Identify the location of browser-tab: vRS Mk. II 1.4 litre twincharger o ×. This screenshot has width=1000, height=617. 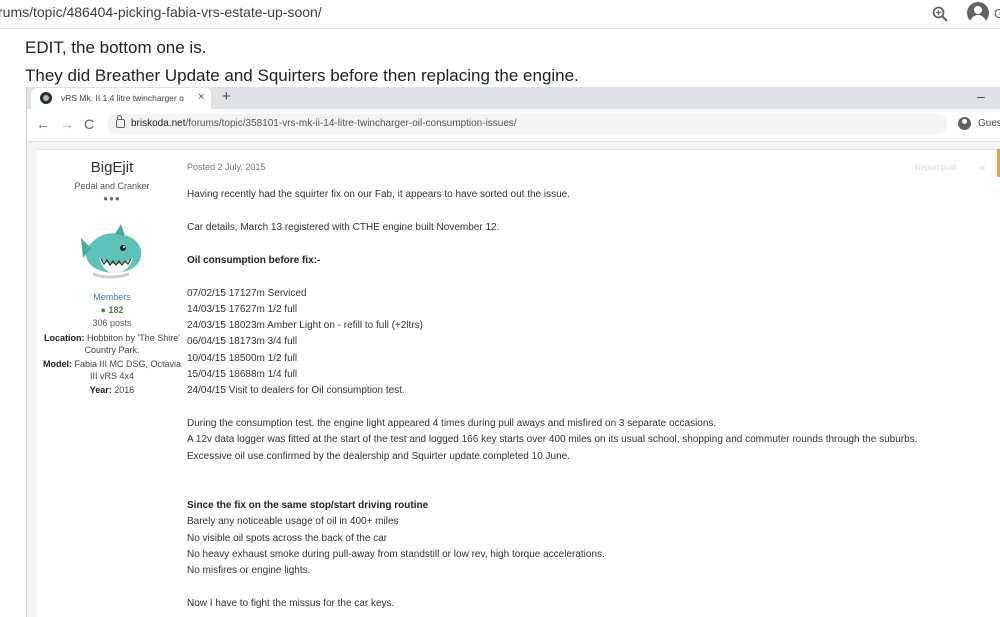
(121, 98).